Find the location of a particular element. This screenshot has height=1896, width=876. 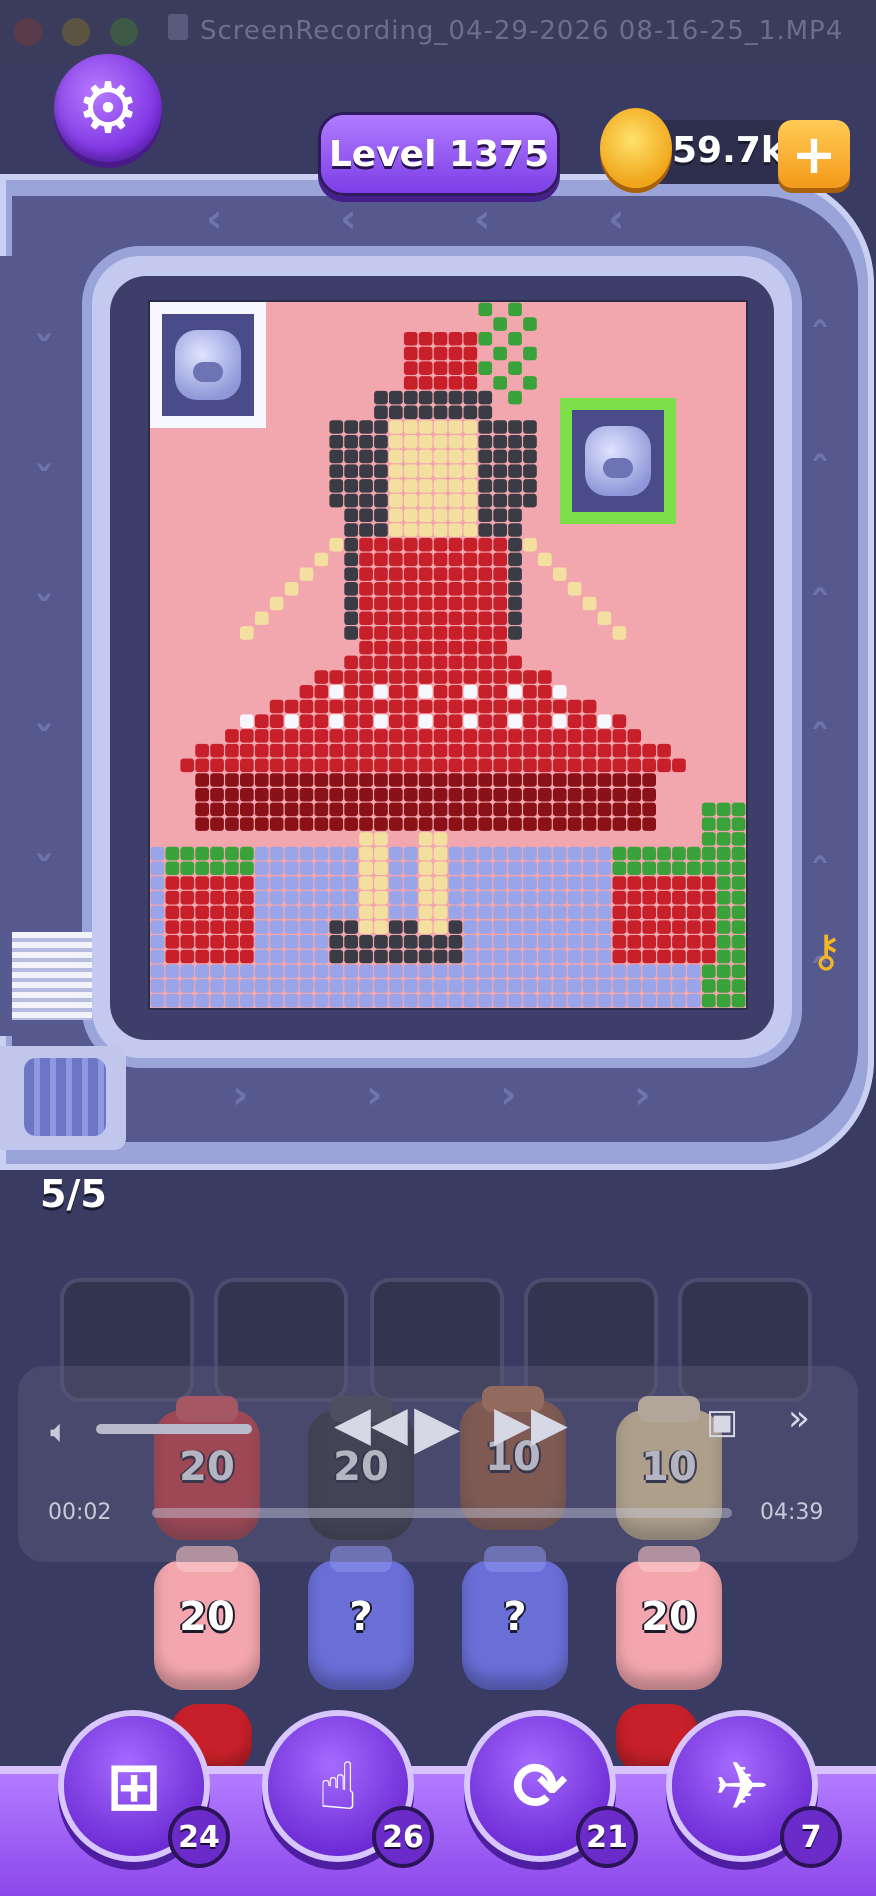

settings-button: ⚙ is located at coordinates (108, 108).